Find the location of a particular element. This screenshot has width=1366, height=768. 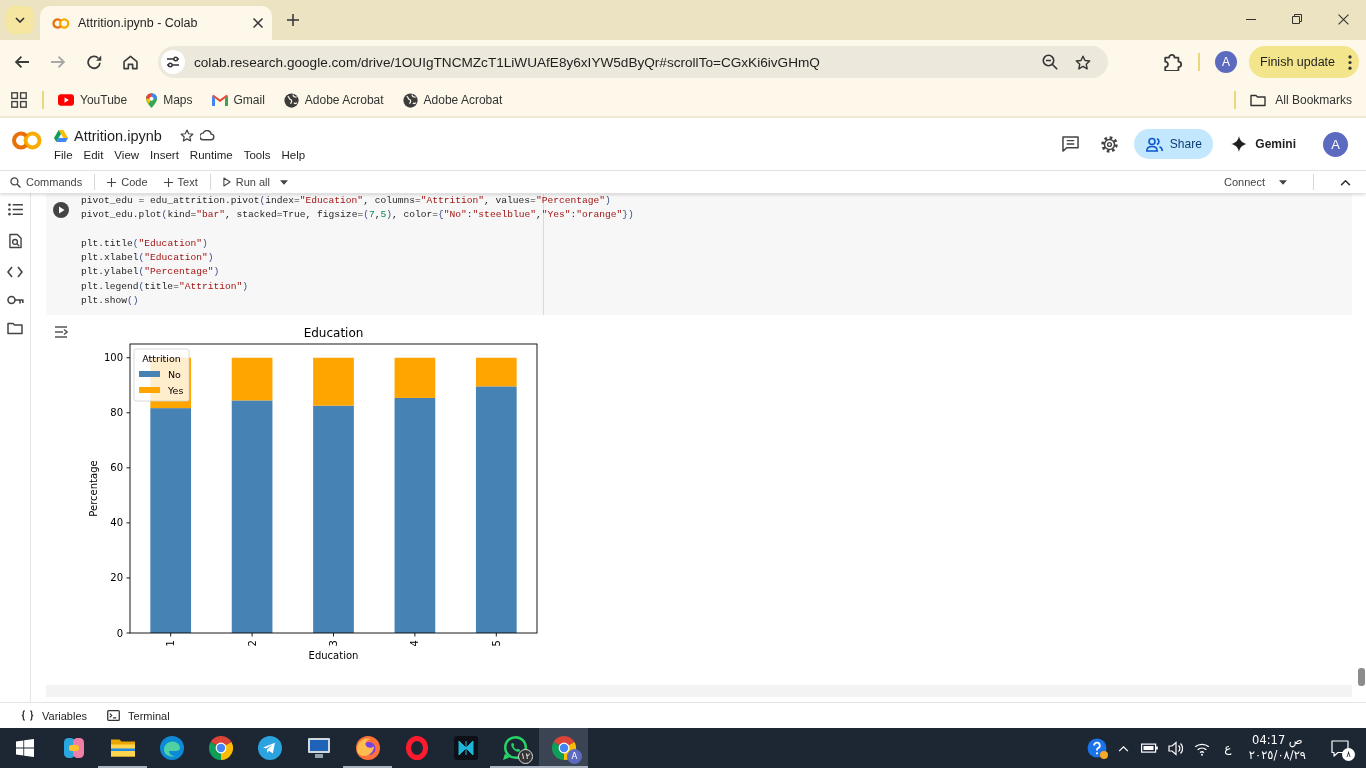

app-badge: A is located at coordinates (574, 756).